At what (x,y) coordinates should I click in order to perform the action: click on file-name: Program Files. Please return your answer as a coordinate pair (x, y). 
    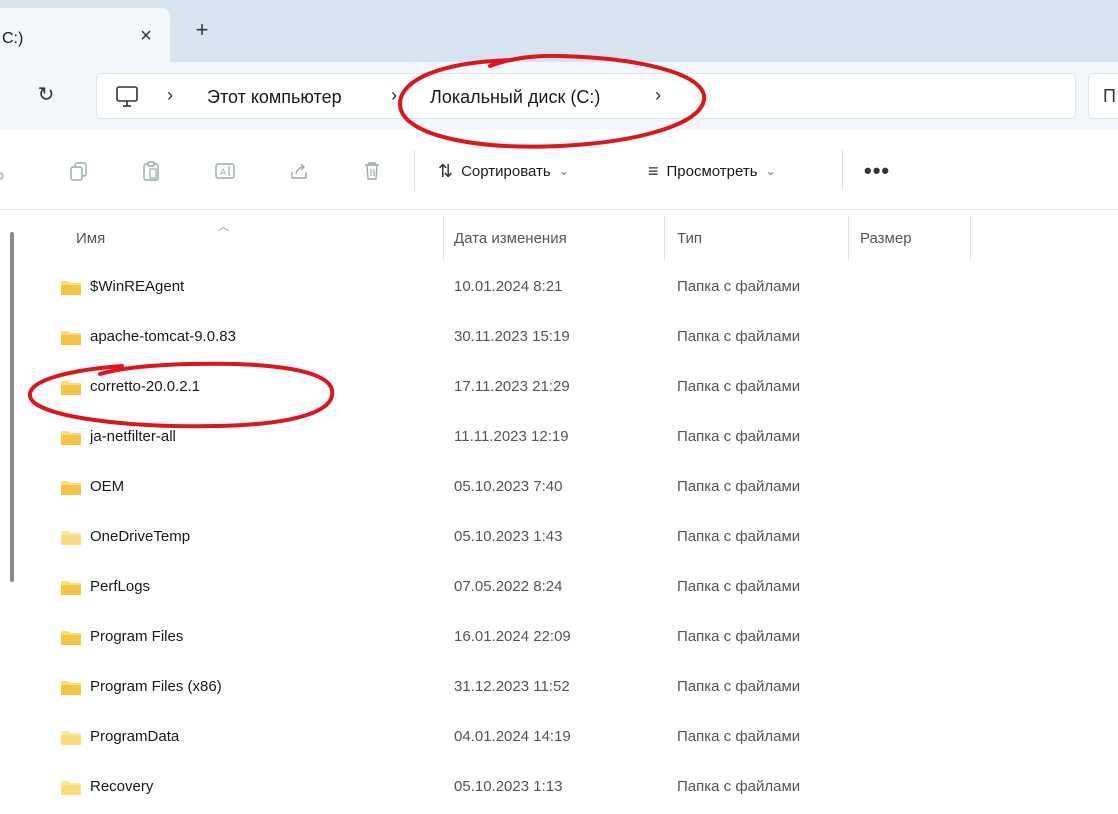
    Looking at the image, I should click on (137, 636).